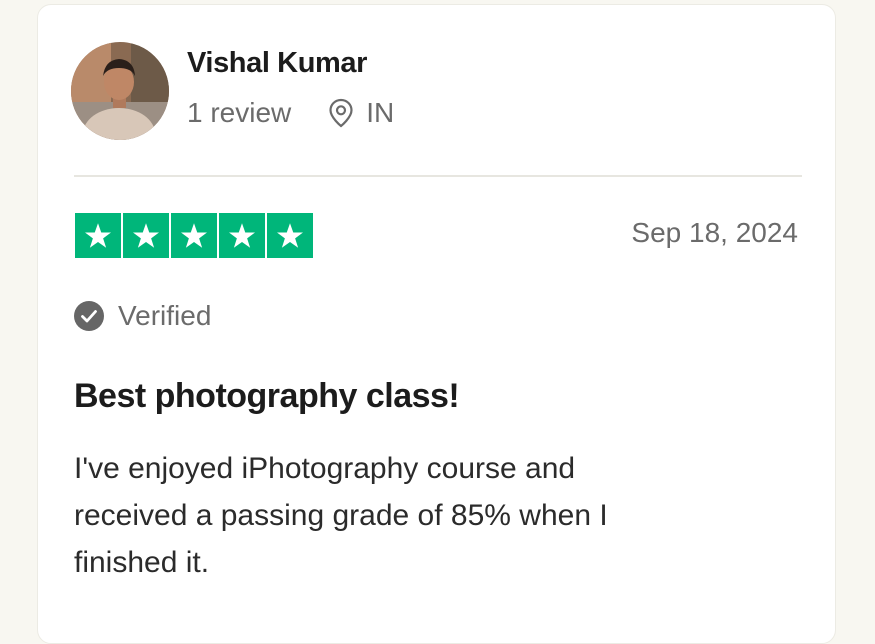 The width and height of the screenshot is (875, 644). What do you see at coordinates (267, 396) in the screenshot?
I see `review-title: Best photography class!` at bounding box center [267, 396].